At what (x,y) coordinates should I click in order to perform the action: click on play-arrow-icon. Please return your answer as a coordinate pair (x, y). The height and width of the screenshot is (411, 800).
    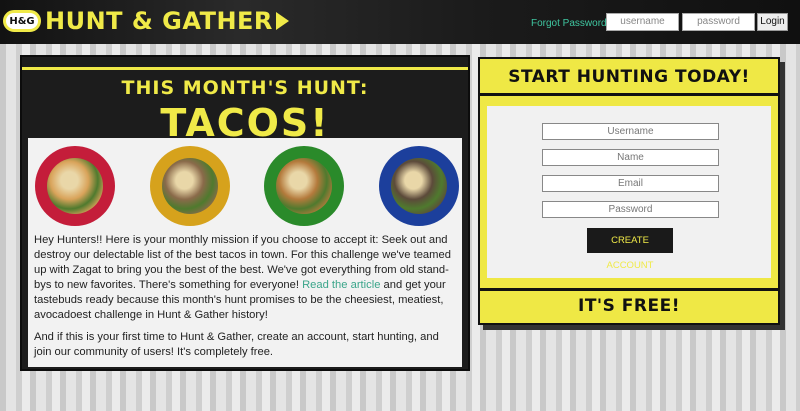
    Looking at the image, I should click on (282, 21).